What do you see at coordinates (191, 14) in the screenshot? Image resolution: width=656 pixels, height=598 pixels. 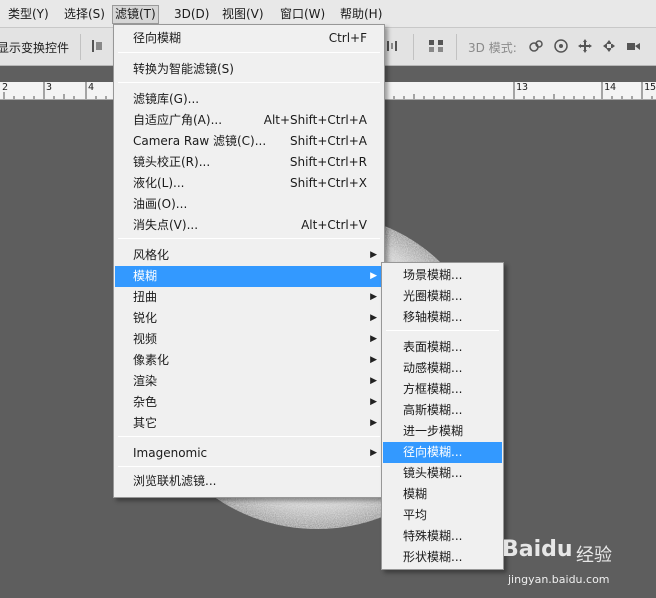 I see `menu-3d: 3D(D)` at bounding box center [191, 14].